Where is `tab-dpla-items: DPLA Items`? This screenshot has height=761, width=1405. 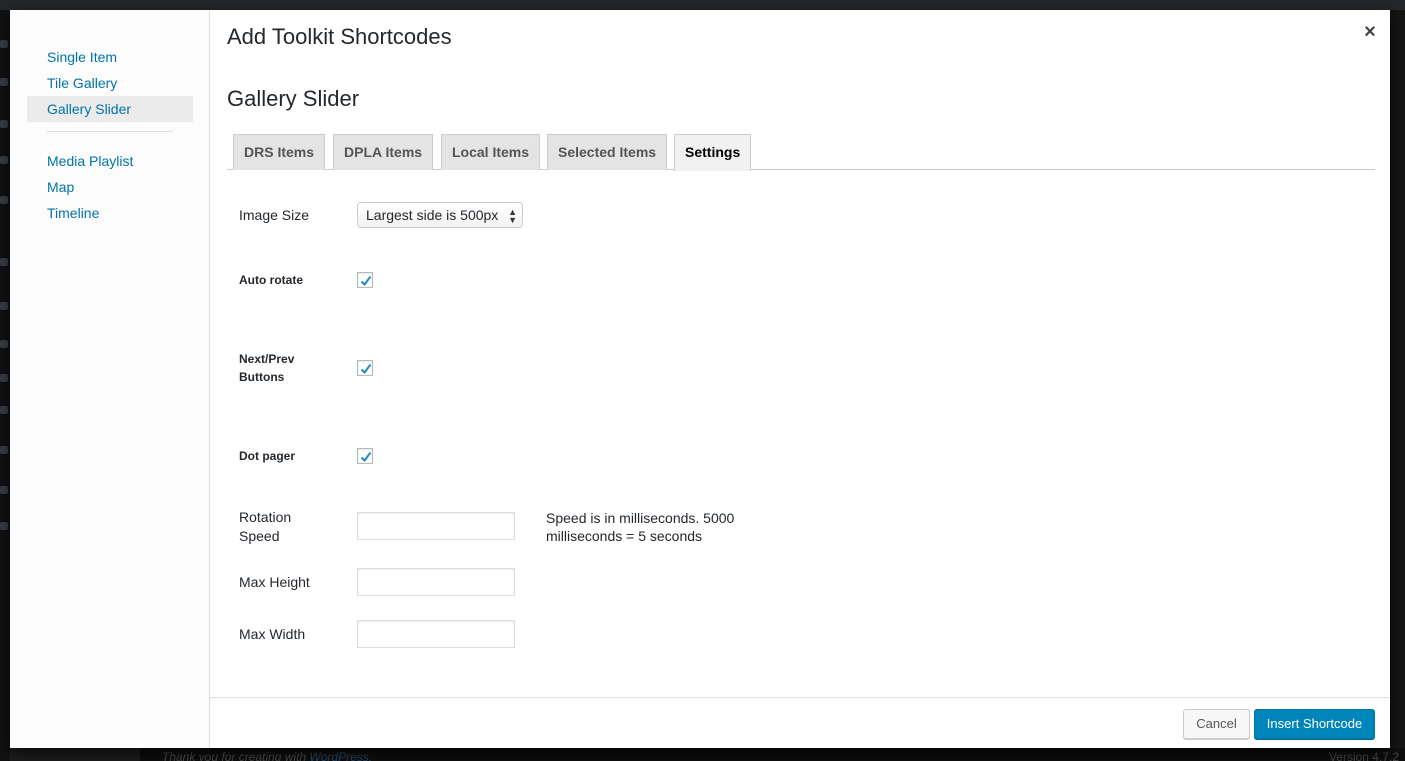 tab-dpla-items: DPLA Items is located at coordinates (383, 152).